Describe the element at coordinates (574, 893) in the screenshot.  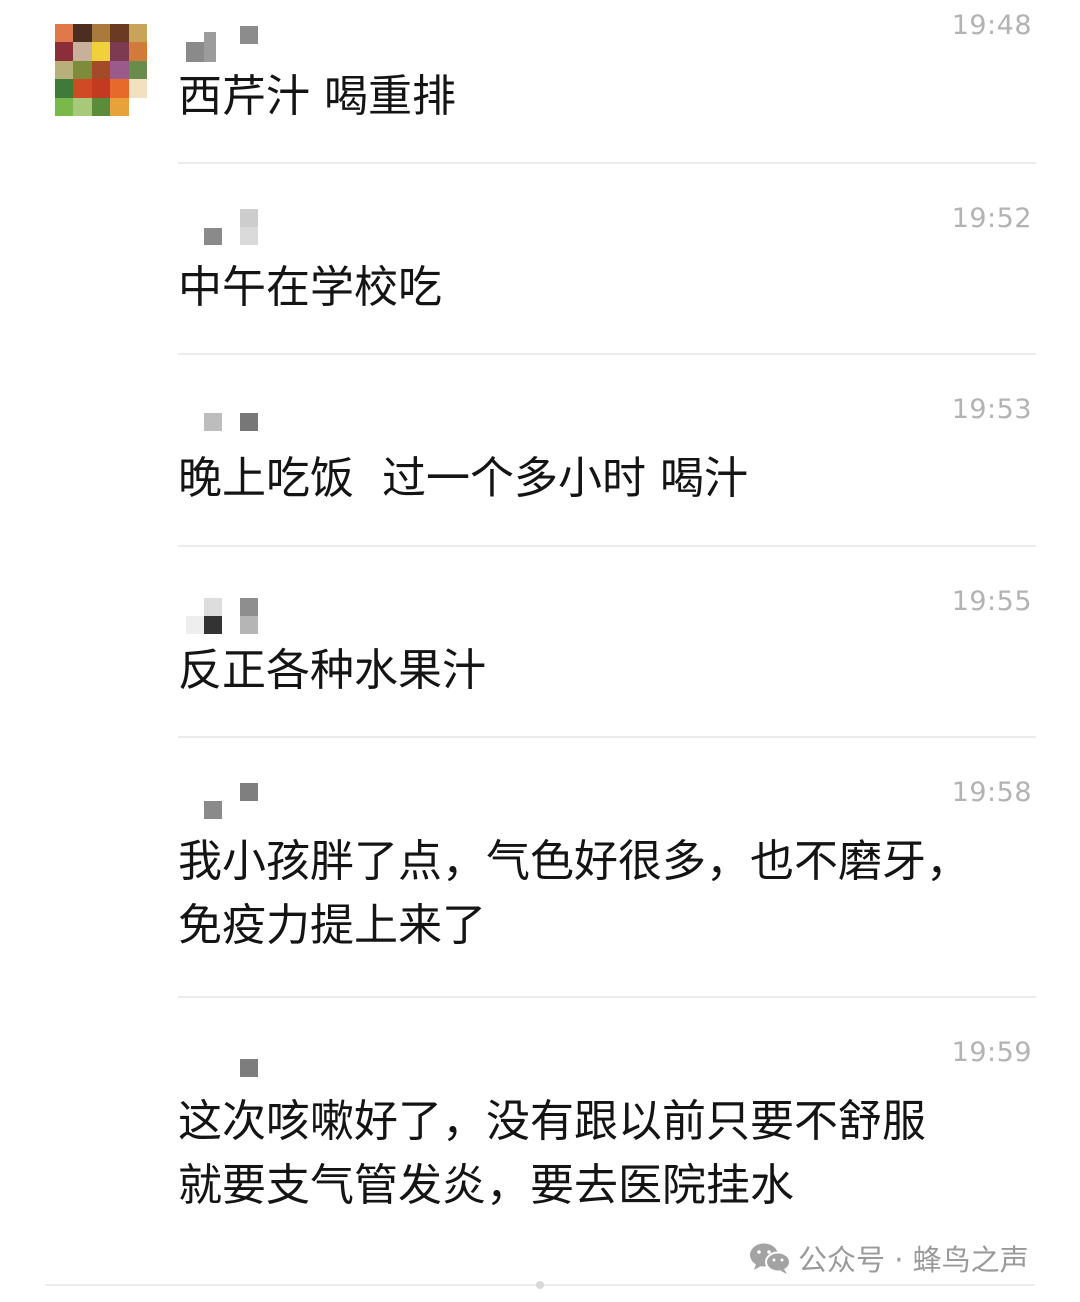
I see `message-text: 我小孩胖了点，气色好很多，也不磨牙， 免疫力提上来了` at that location.